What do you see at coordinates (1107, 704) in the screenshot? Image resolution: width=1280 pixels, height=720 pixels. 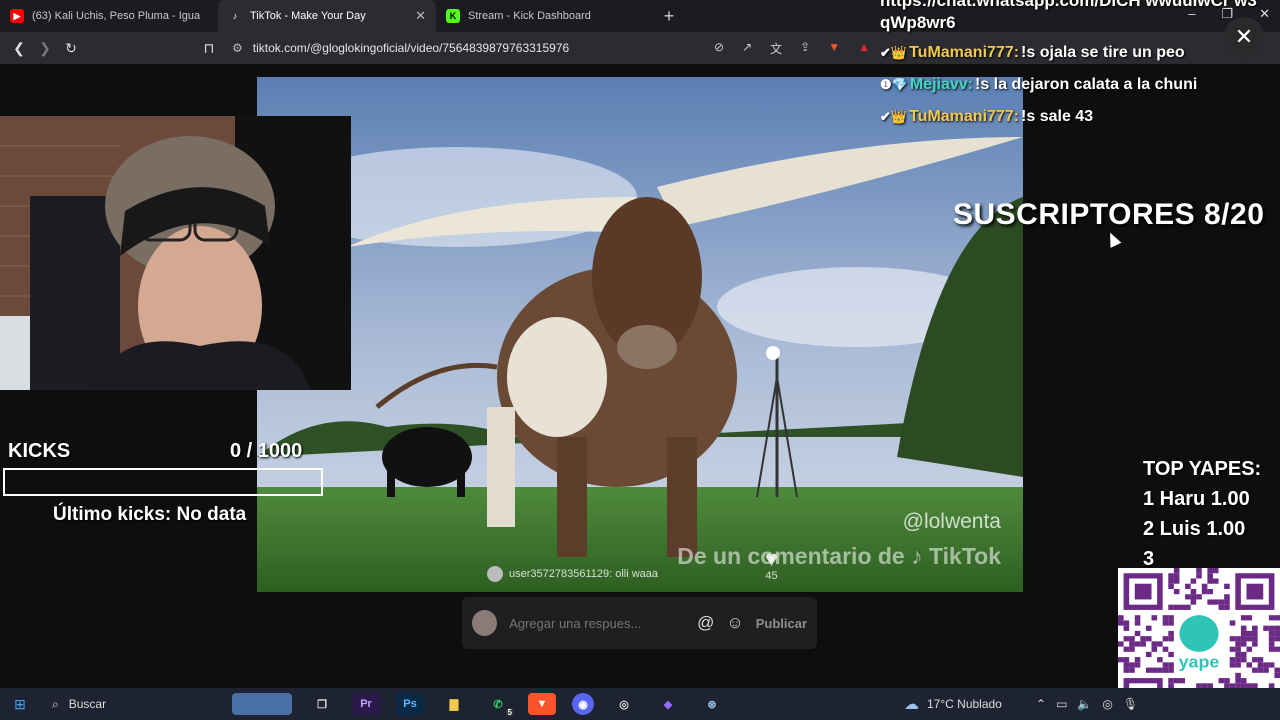 I see `obs-tray-icon: ◎` at bounding box center [1107, 704].